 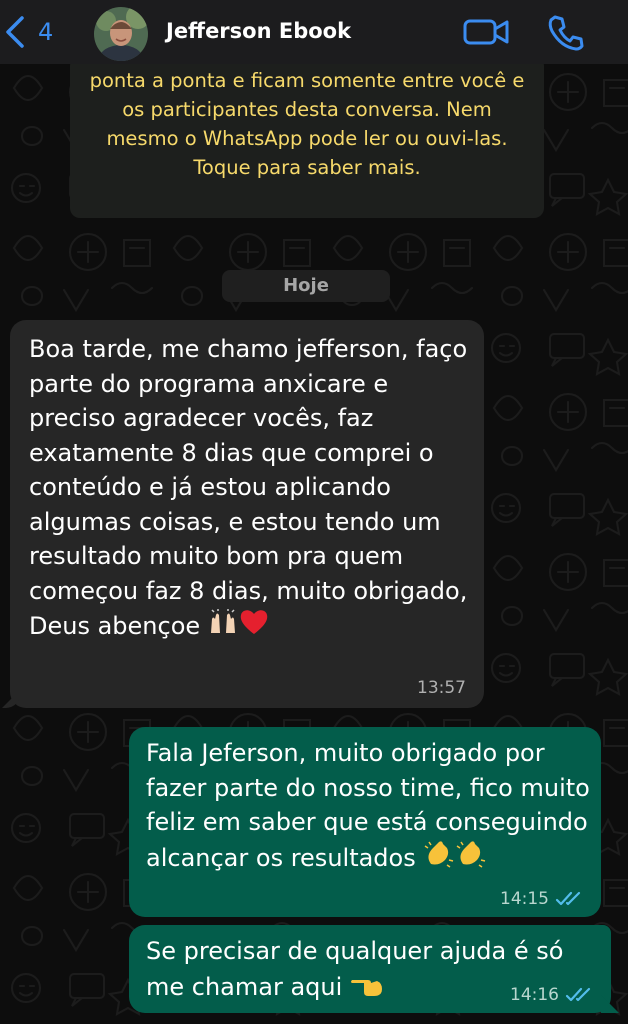 I want to click on chevron-left-icon, so click(x=15, y=32).